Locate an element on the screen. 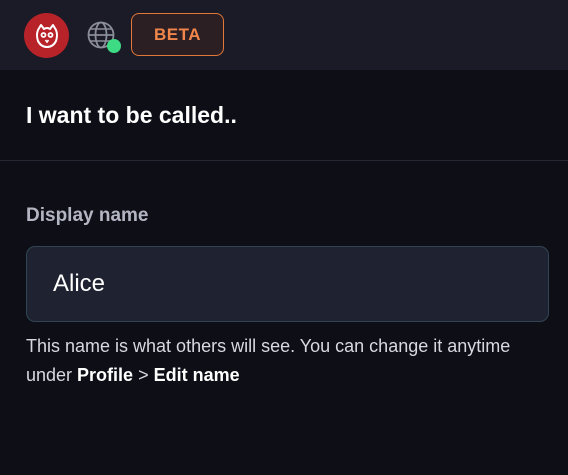 This screenshot has width=568, height=475. hint-profile-link: Profile is located at coordinates (105, 375).